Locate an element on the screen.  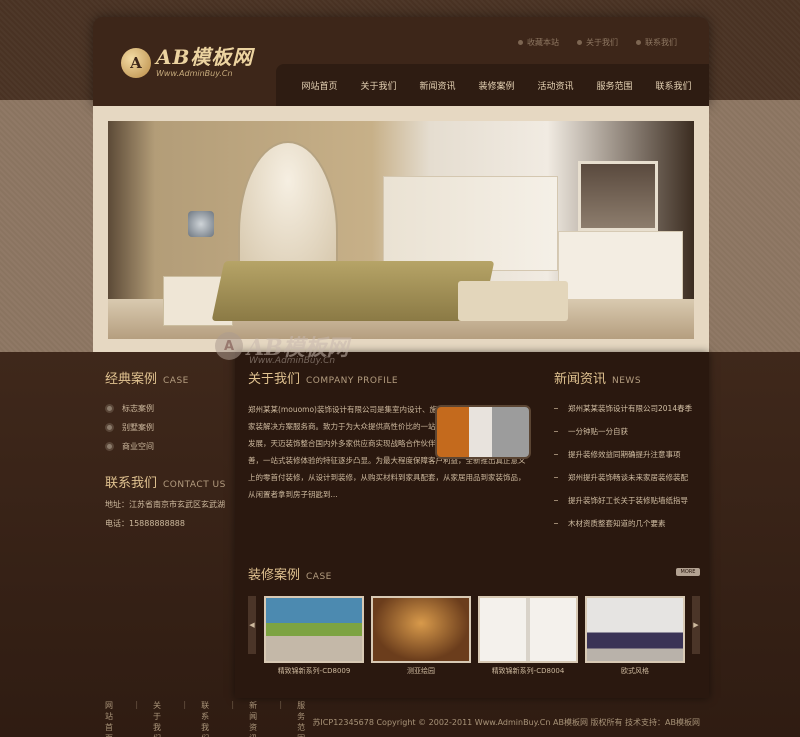
list-item: 商业空间 is located at coordinates (167, 446).